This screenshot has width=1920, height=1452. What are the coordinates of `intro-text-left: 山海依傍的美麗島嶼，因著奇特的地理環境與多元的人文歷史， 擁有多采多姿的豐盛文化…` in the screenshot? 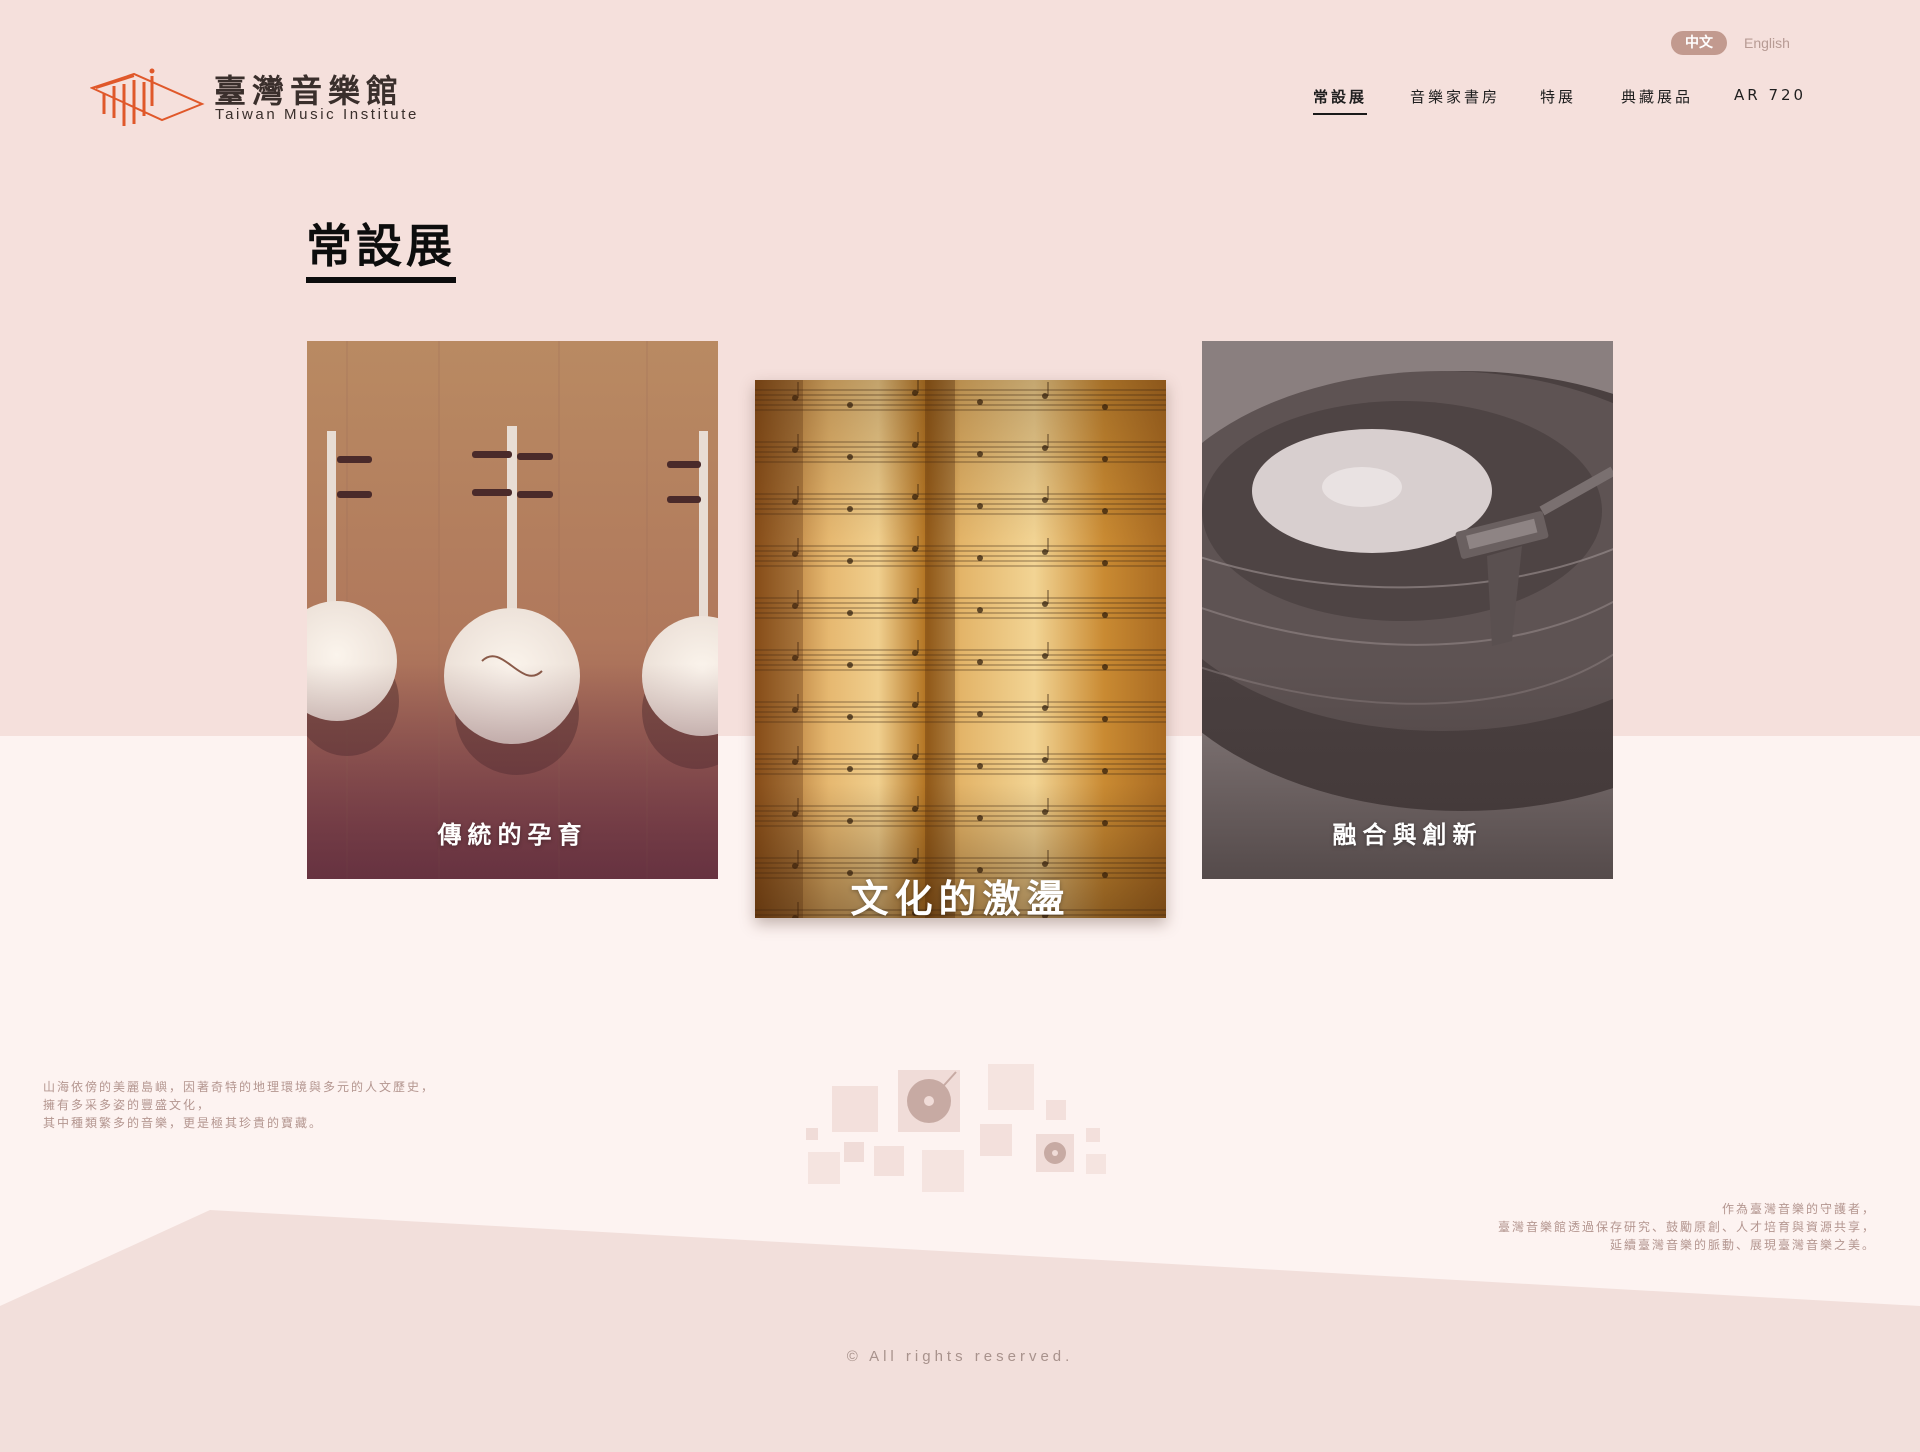 It's located at (239, 1105).